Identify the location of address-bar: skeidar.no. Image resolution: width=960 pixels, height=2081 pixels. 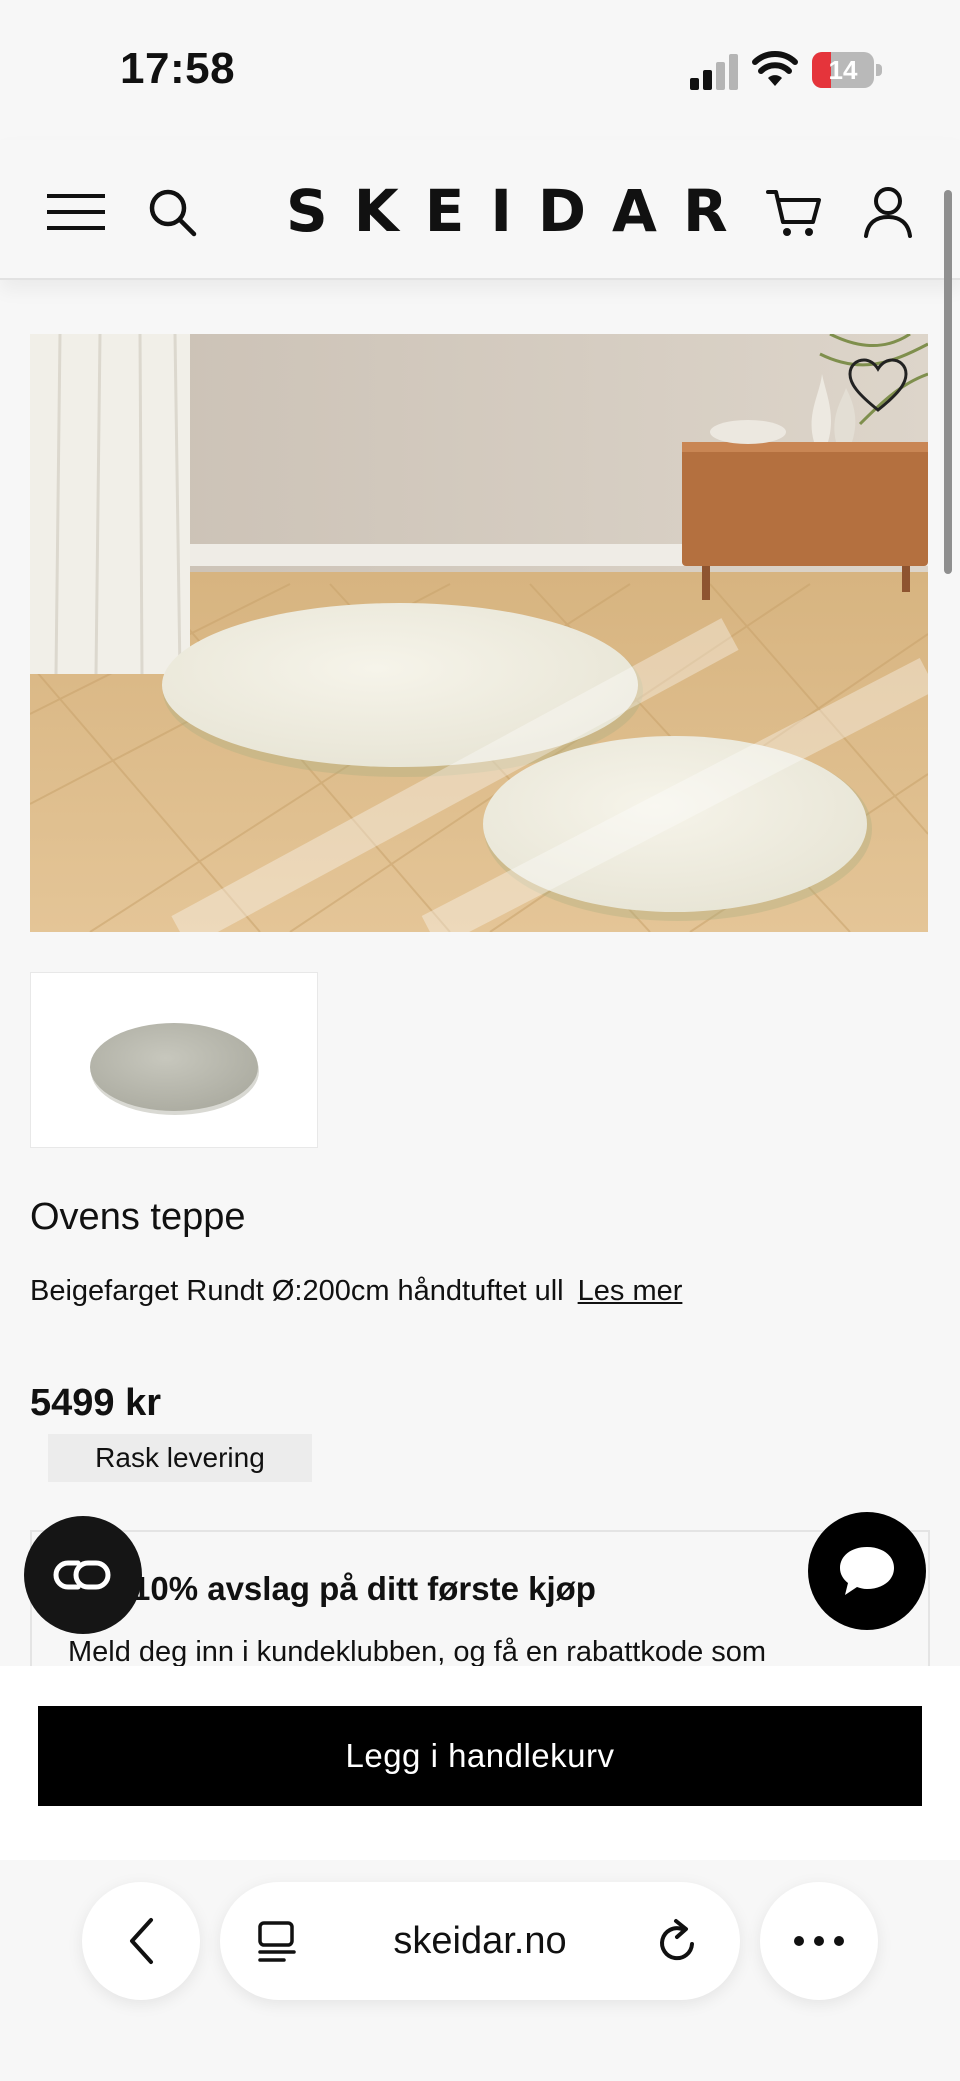
(480, 1941).